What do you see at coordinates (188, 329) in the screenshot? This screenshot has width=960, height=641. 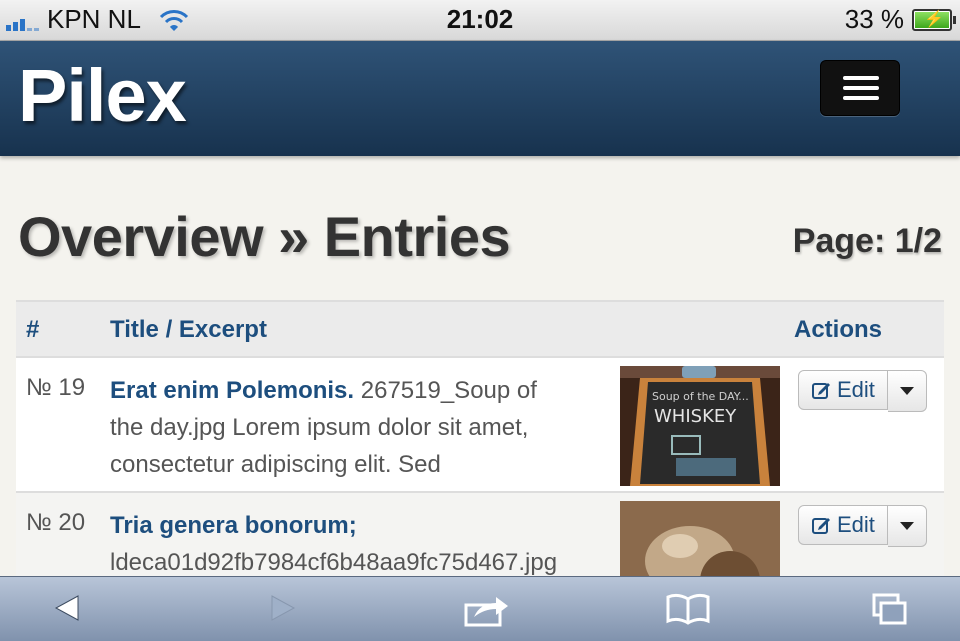 I see `column-header-title: Title / Excerpt` at bounding box center [188, 329].